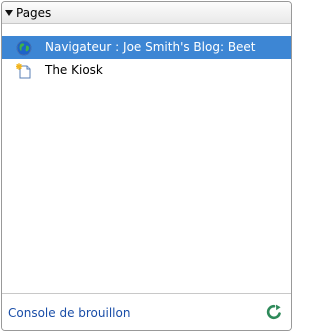 Image resolution: width=320 pixels, height=332 pixels. Describe the element at coordinates (24, 48) in the screenshot. I see `globe-icon` at that location.